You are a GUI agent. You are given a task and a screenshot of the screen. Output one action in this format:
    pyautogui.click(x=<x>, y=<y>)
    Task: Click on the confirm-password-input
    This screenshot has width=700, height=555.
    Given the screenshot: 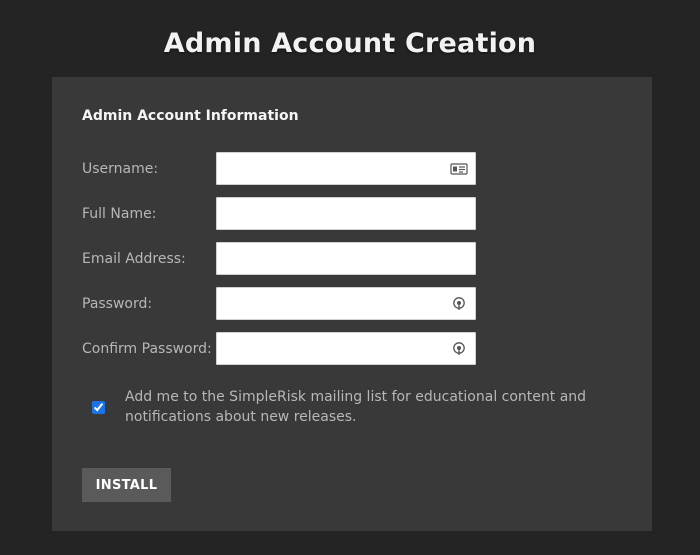 What is the action you would take?
    pyautogui.click(x=346, y=348)
    